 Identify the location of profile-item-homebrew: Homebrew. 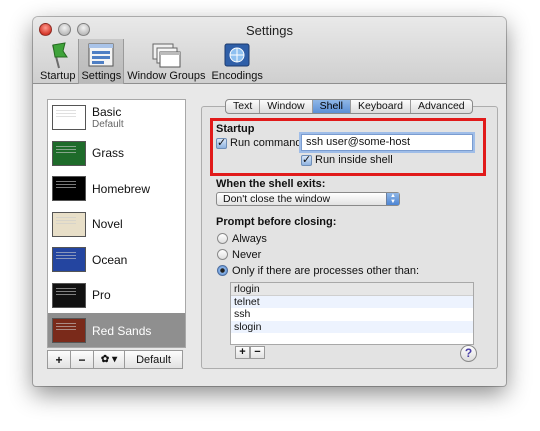
(116, 189).